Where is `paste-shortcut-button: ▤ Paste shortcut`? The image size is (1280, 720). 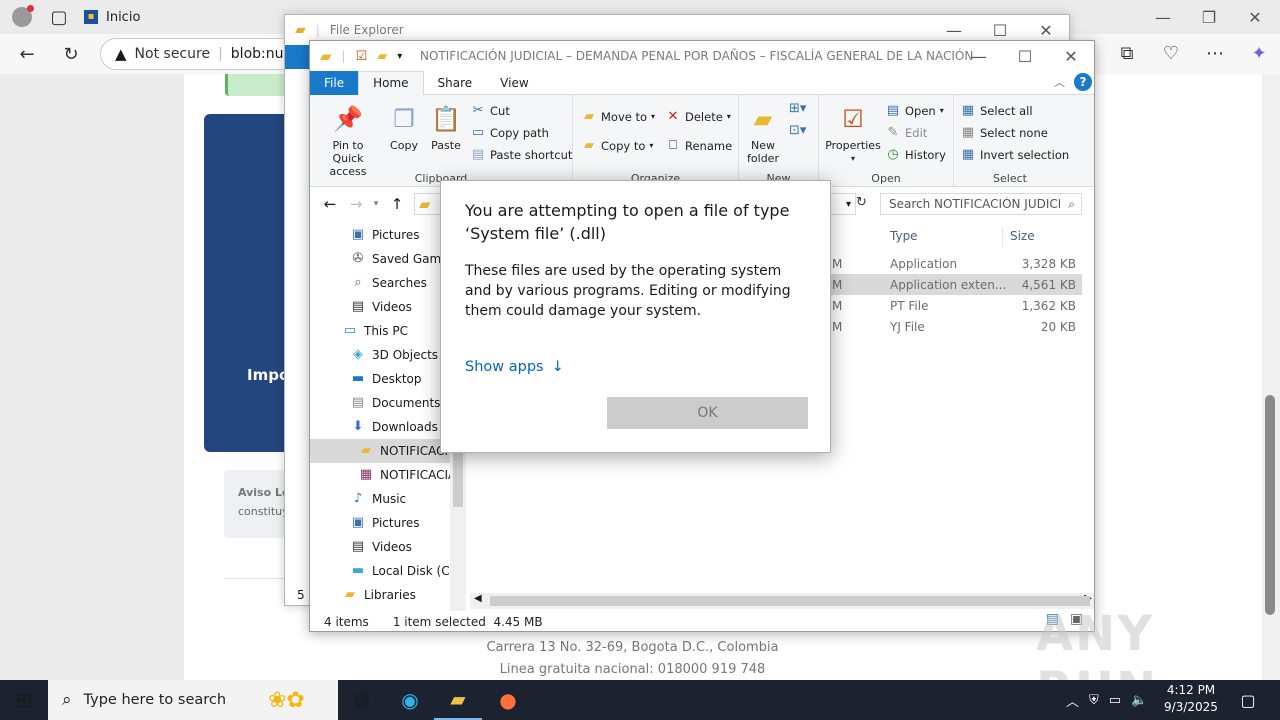
paste-shortcut-button: ▤ Paste shortcut is located at coordinates (521, 154).